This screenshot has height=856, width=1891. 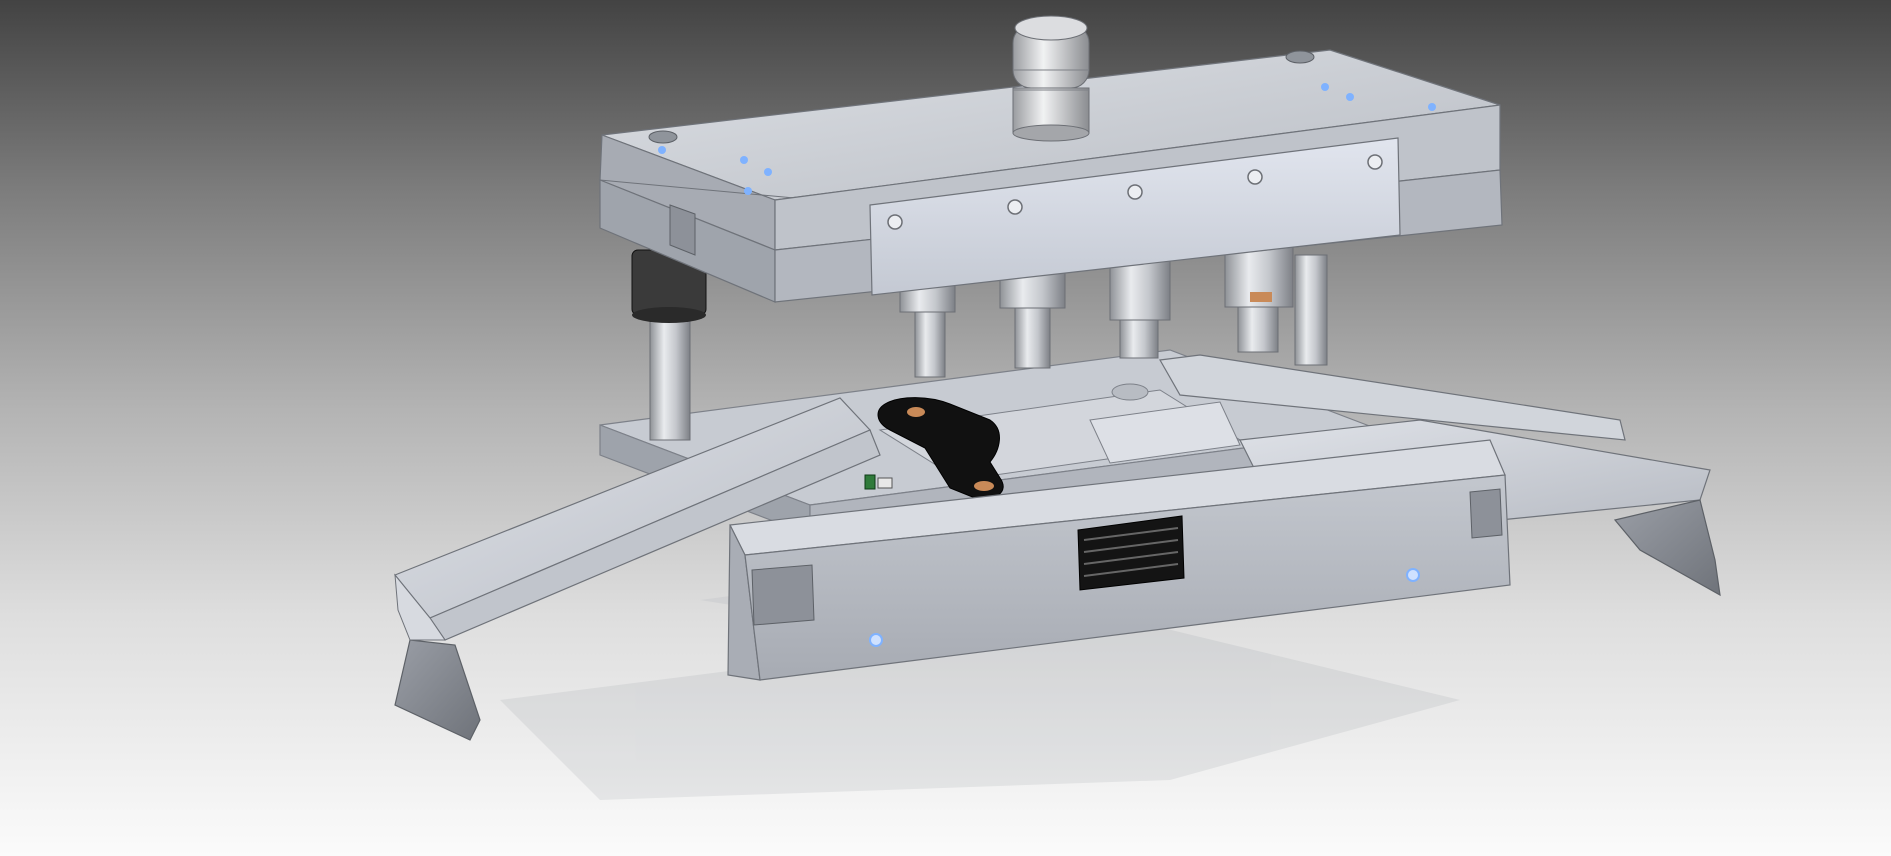 What do you see at coordinates (1051, 78) in the screenshot?
I see `die-shank` at bounding box center [1051, 78].